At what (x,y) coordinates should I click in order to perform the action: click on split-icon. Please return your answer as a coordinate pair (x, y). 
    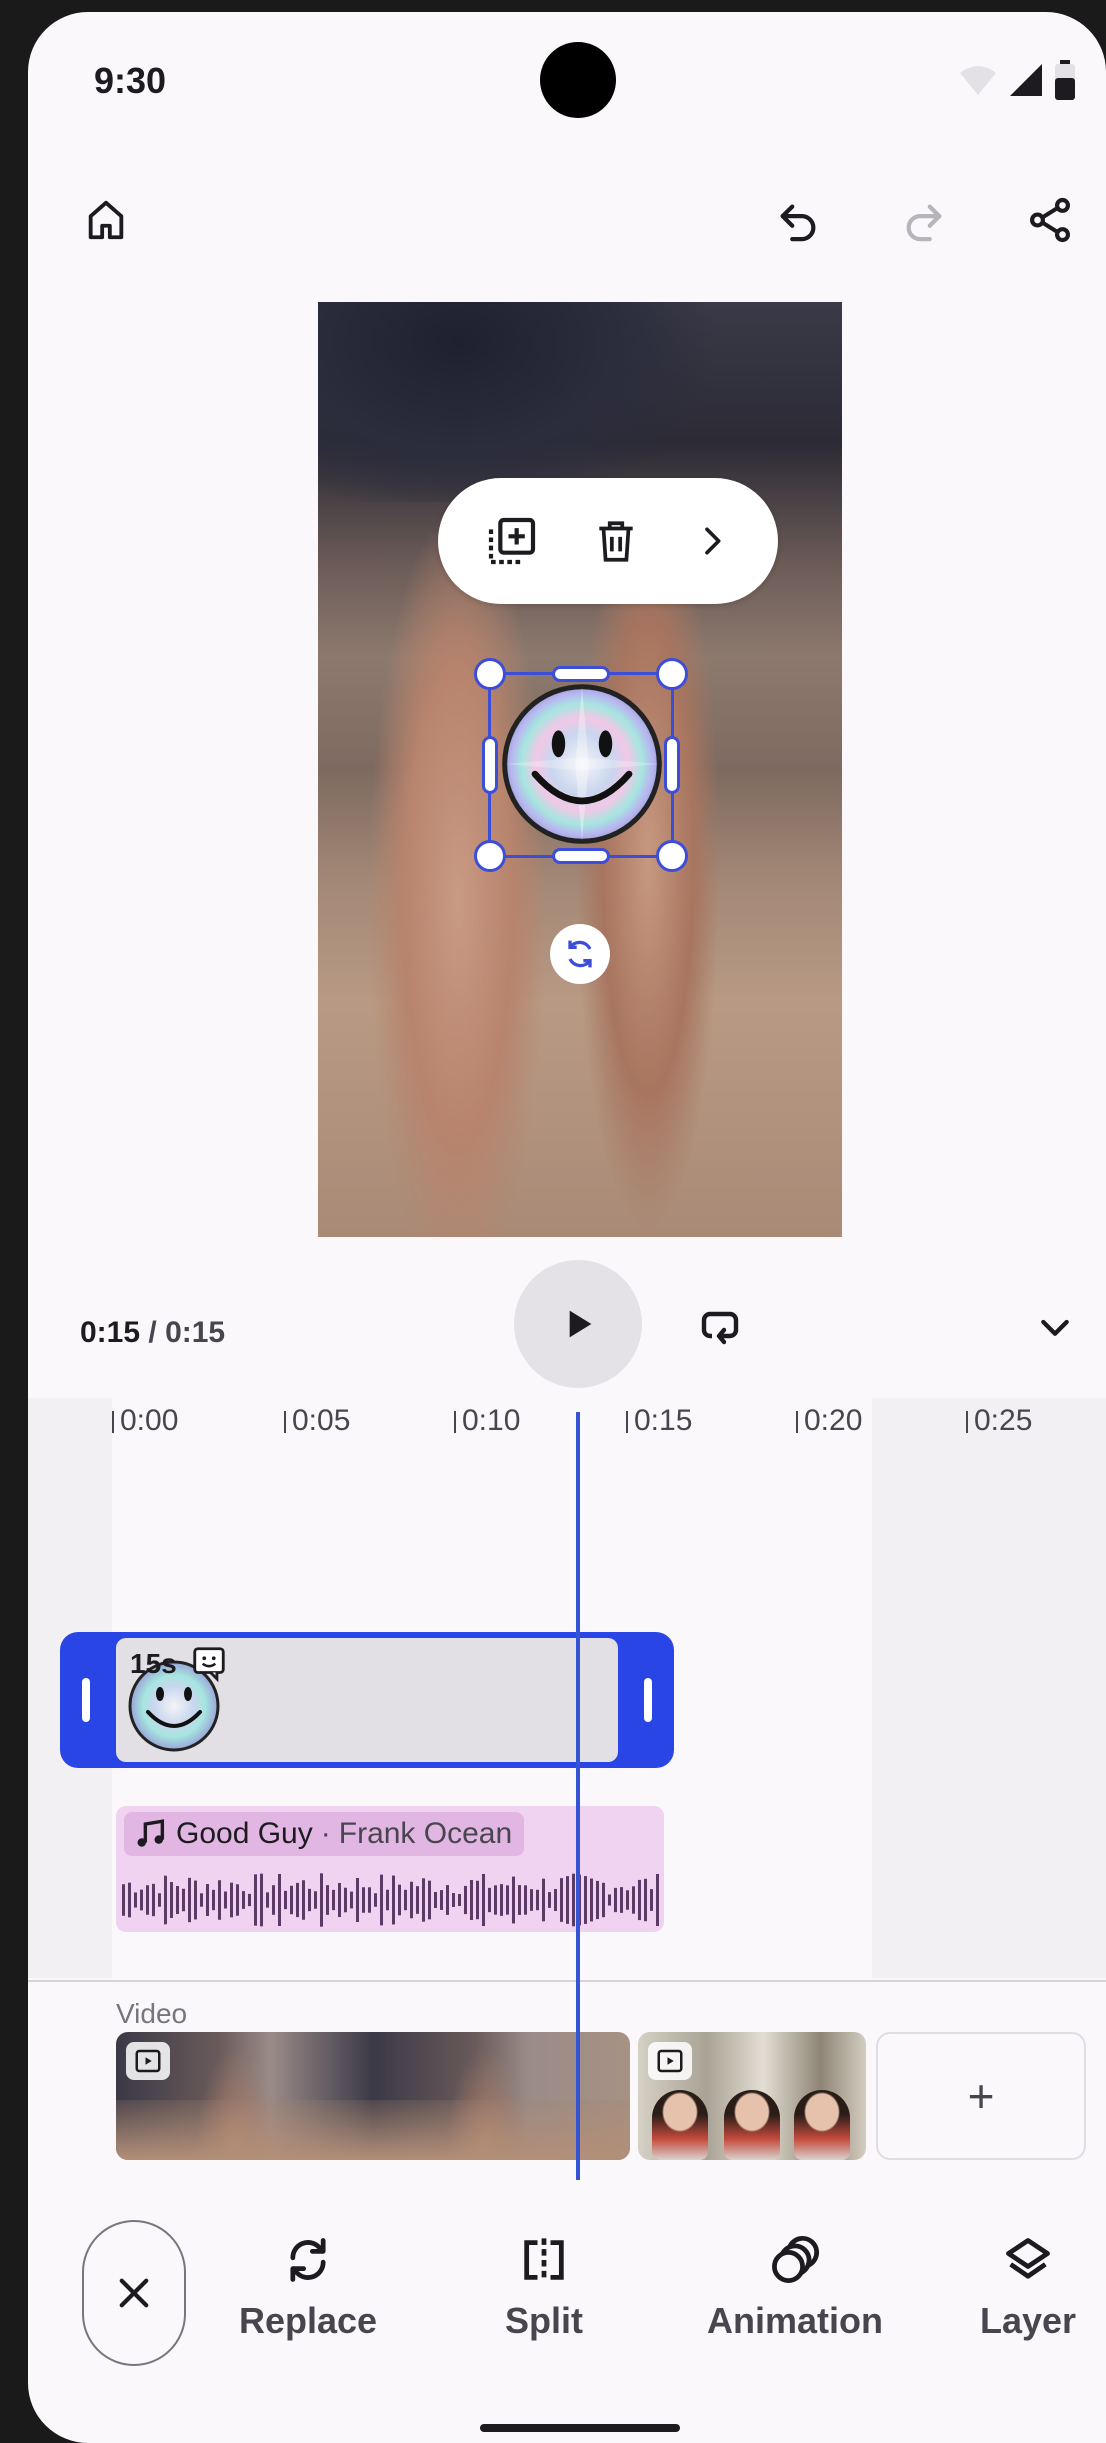
    Looking at the image, I should click on (544, 2260).